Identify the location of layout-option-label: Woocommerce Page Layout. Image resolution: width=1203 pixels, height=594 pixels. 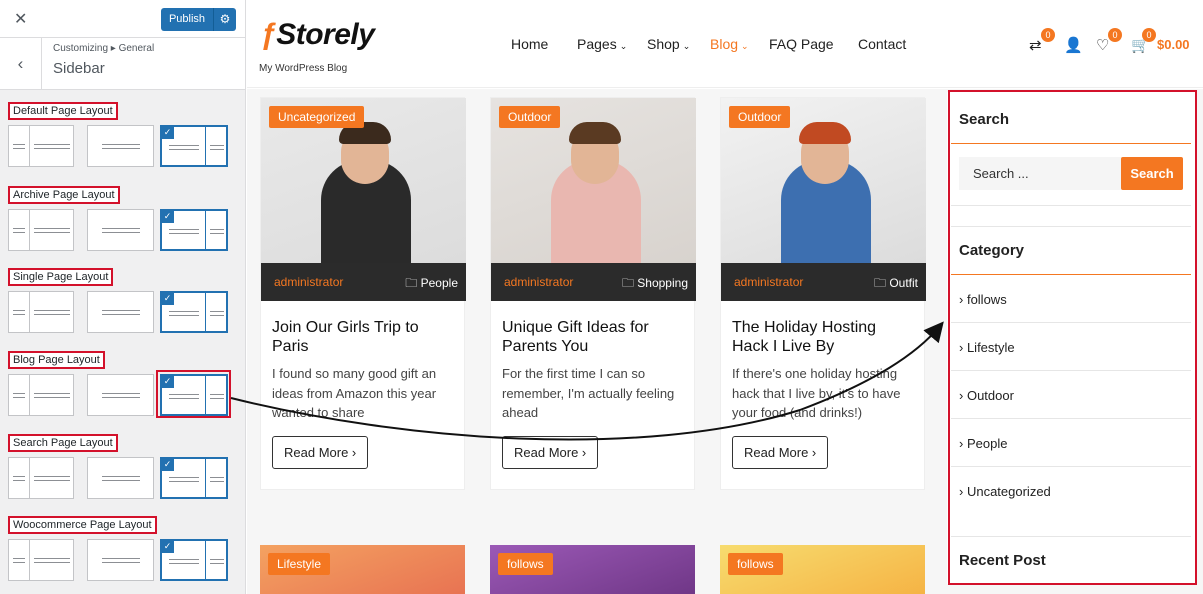
(82, 525).